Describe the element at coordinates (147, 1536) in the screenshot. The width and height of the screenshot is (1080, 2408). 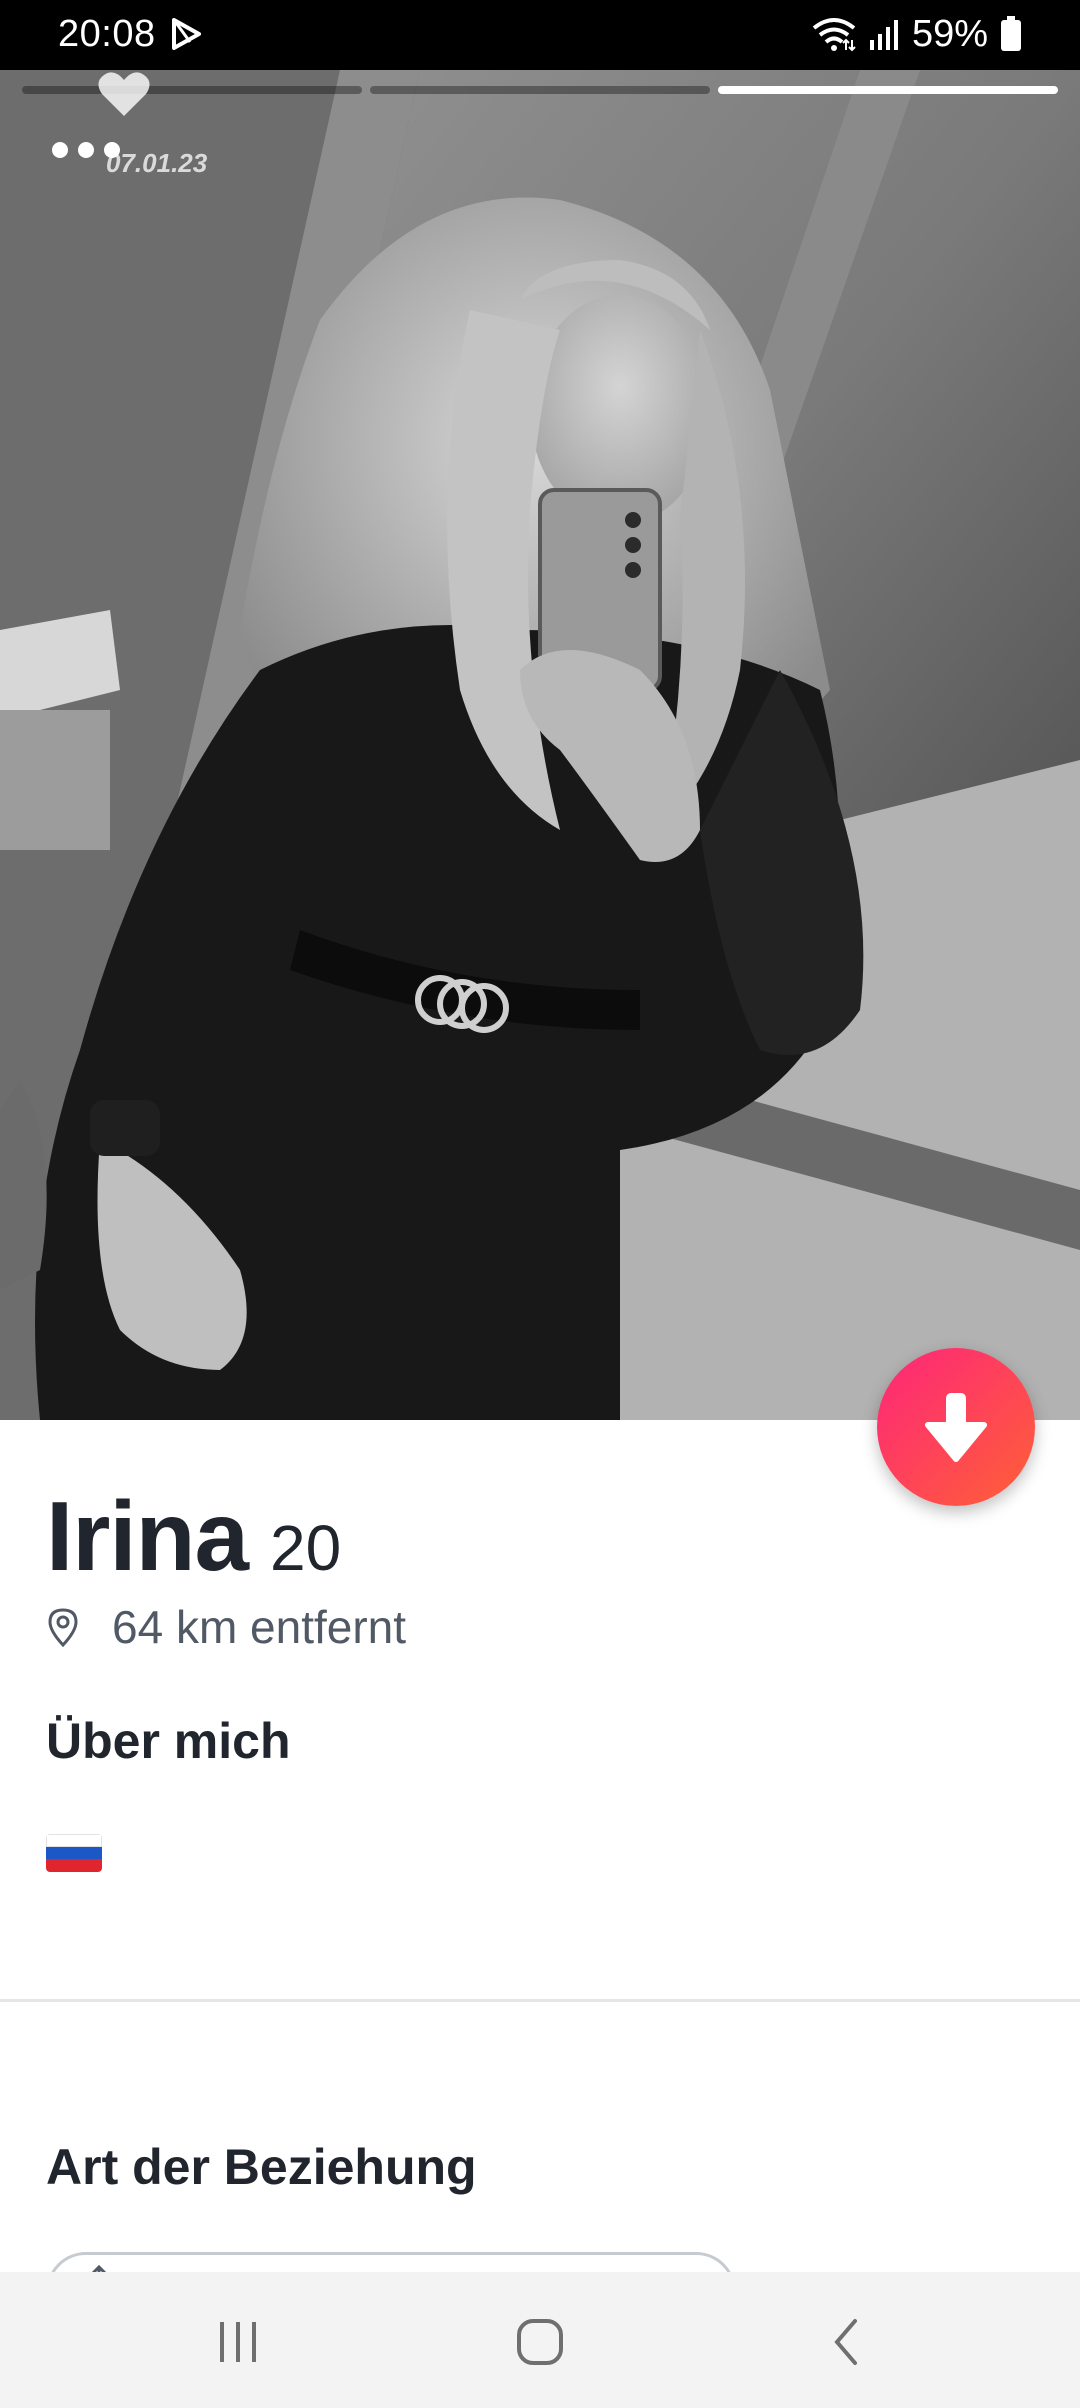
I see `profile-name: Irina` at that location.